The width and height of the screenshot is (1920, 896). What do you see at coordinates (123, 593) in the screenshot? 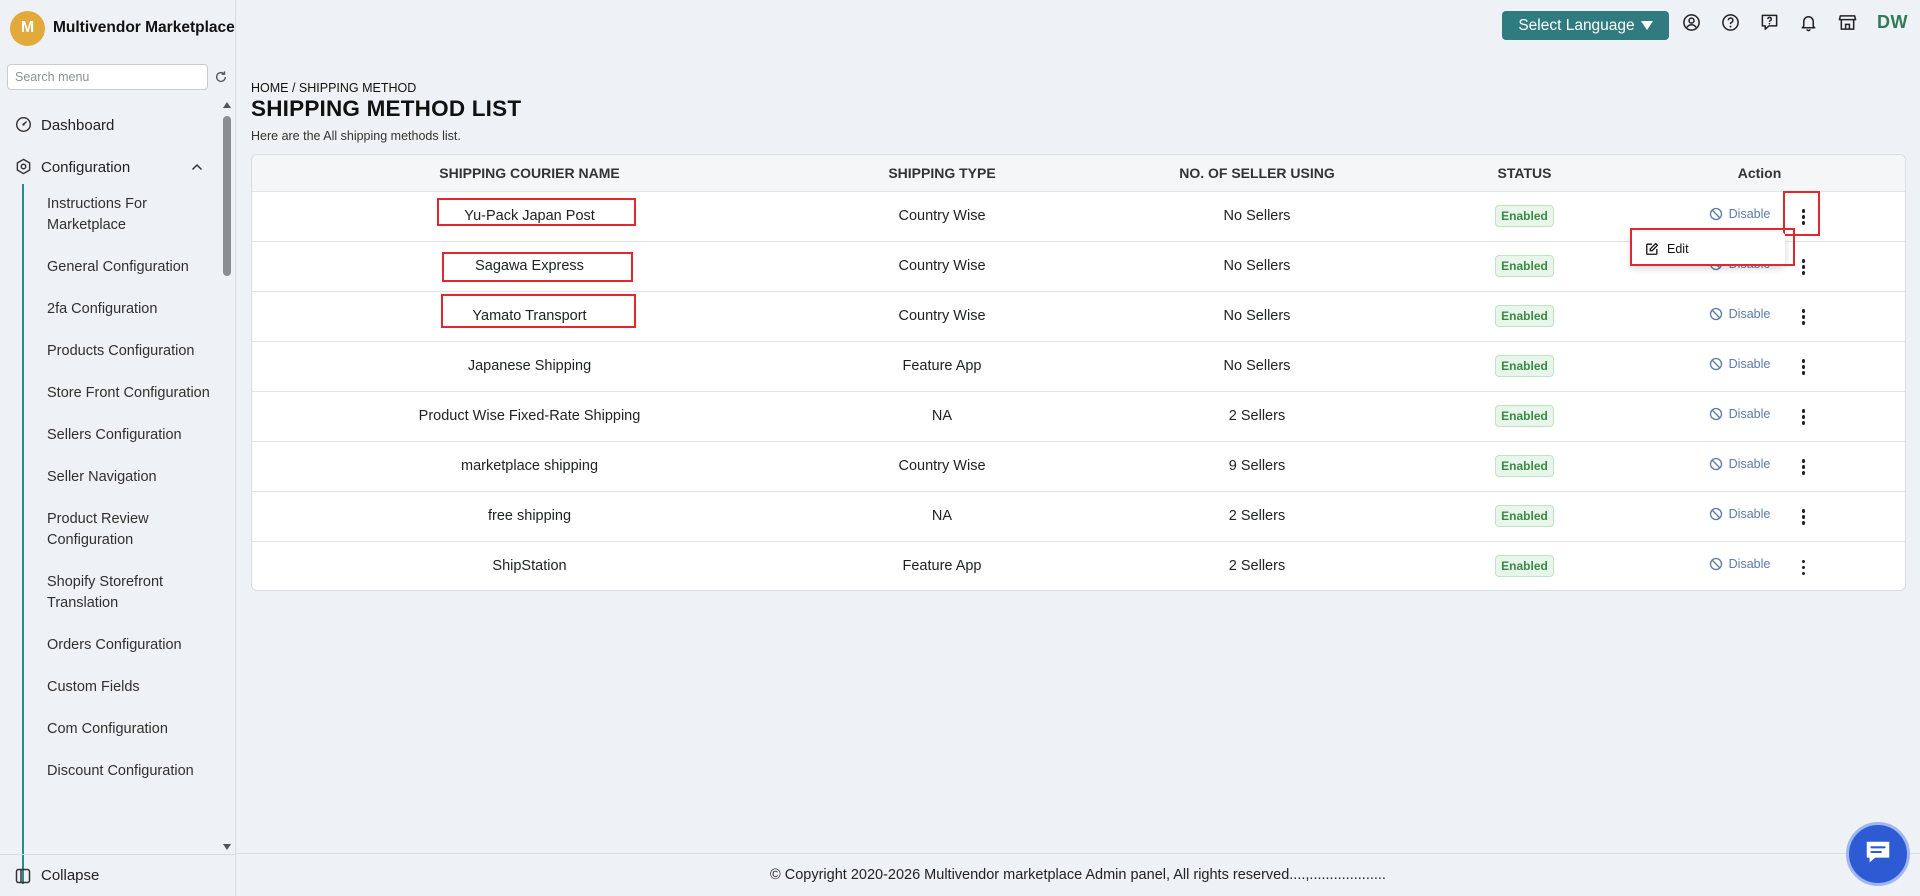
I see `sidebar-item-shopify-storefront-translation: Shopify Storefront Translation` at bounding box center [123, 593].